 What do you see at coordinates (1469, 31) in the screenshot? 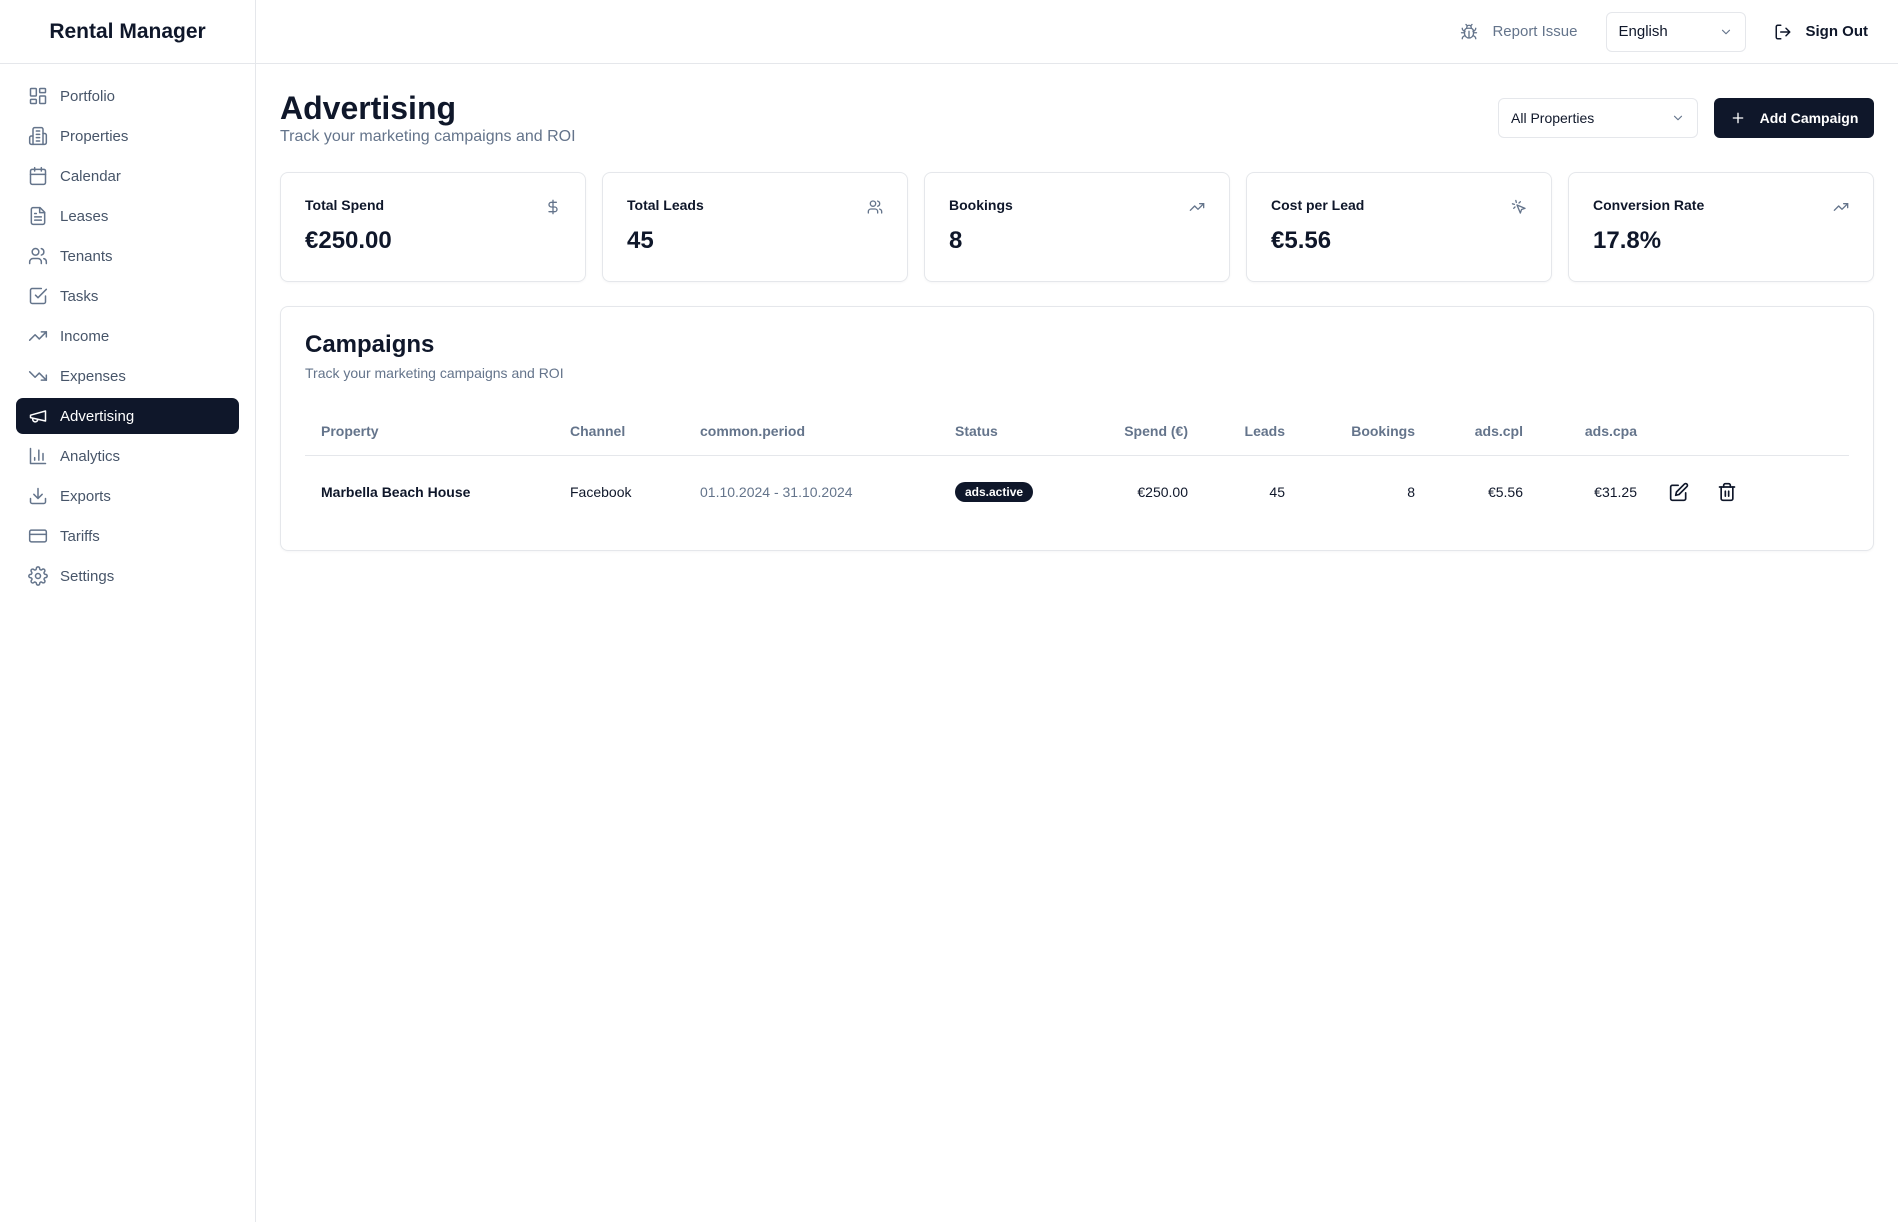
I see `bug-icon` at bounding box center [1469, 31].